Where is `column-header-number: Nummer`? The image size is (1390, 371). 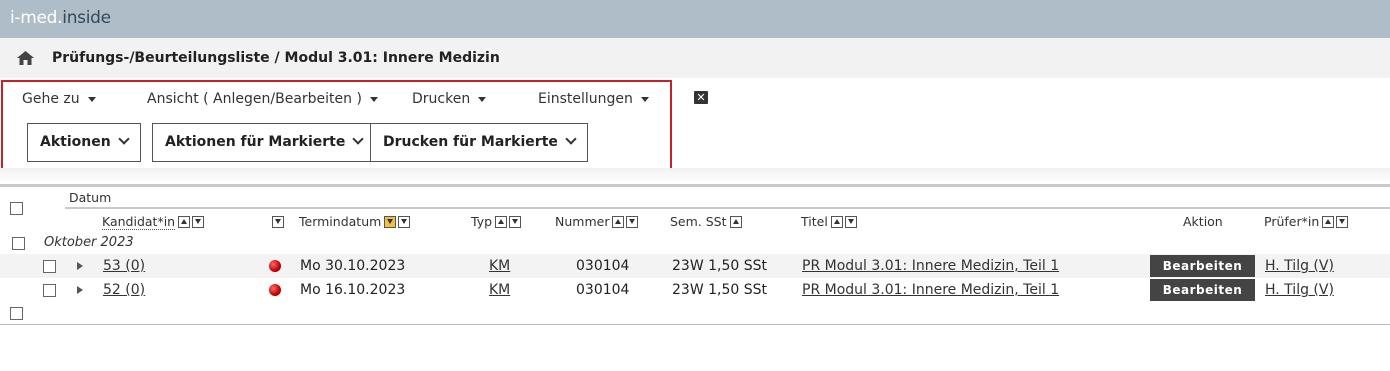
column-header-number: Nummer is located at coordinates (597, 221).